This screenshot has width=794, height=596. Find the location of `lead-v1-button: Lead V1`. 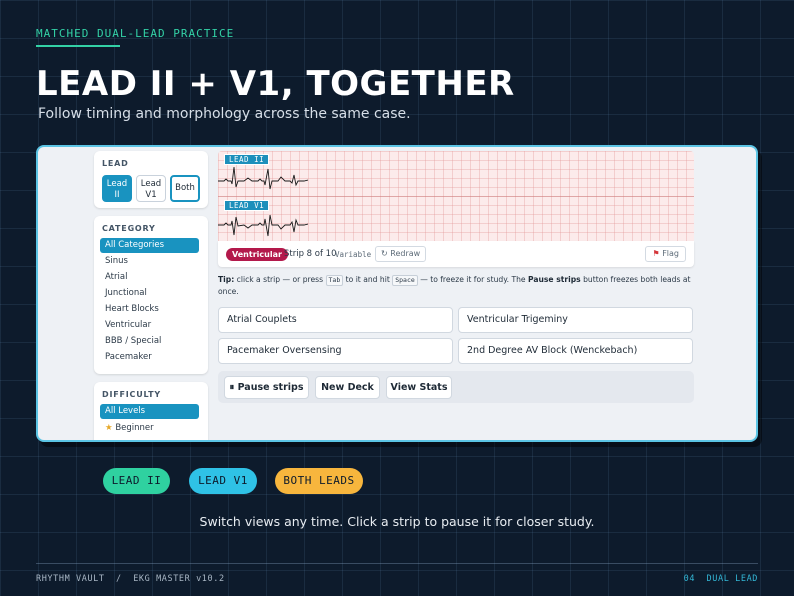

lead-v1-button: Lead V1 is located at coordinates (151, 188).